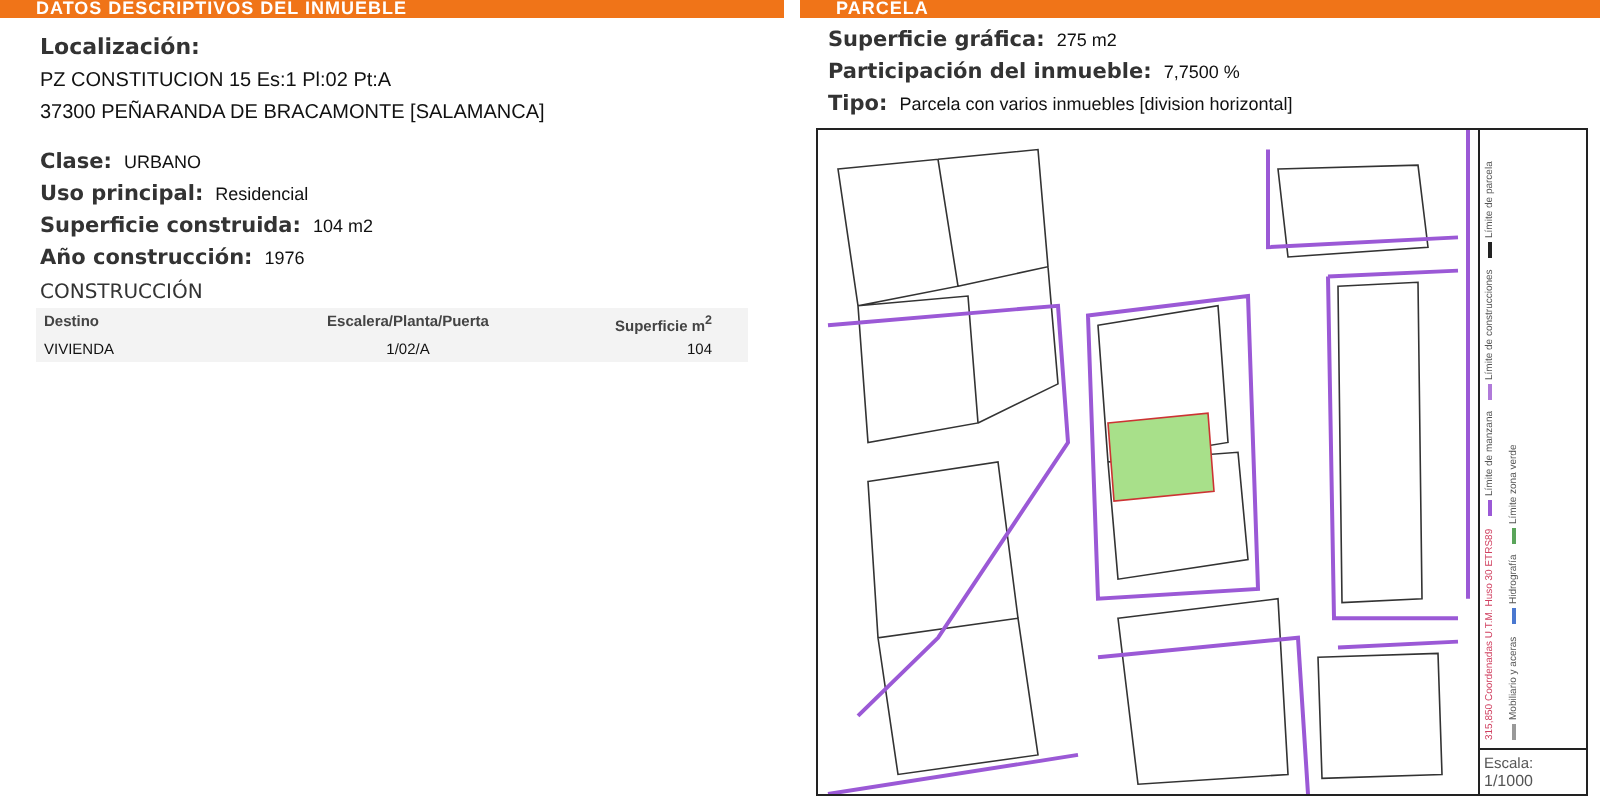 The width and height of the screenshot is (1600, 800). I want to click on address-line: PZ CONSTITUCION 15 Es:1 Pl:02 Pt:A, so click(217, 82).